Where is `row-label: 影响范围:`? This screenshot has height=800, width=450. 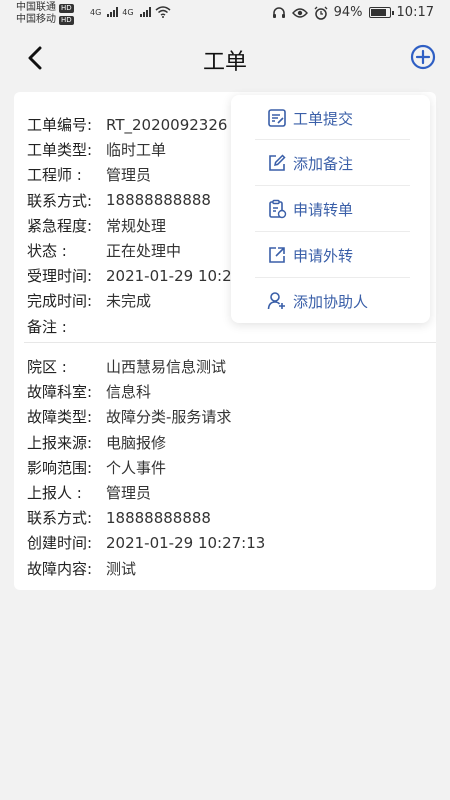
row-label: 影响范围: is located at coordinates (60, 467).